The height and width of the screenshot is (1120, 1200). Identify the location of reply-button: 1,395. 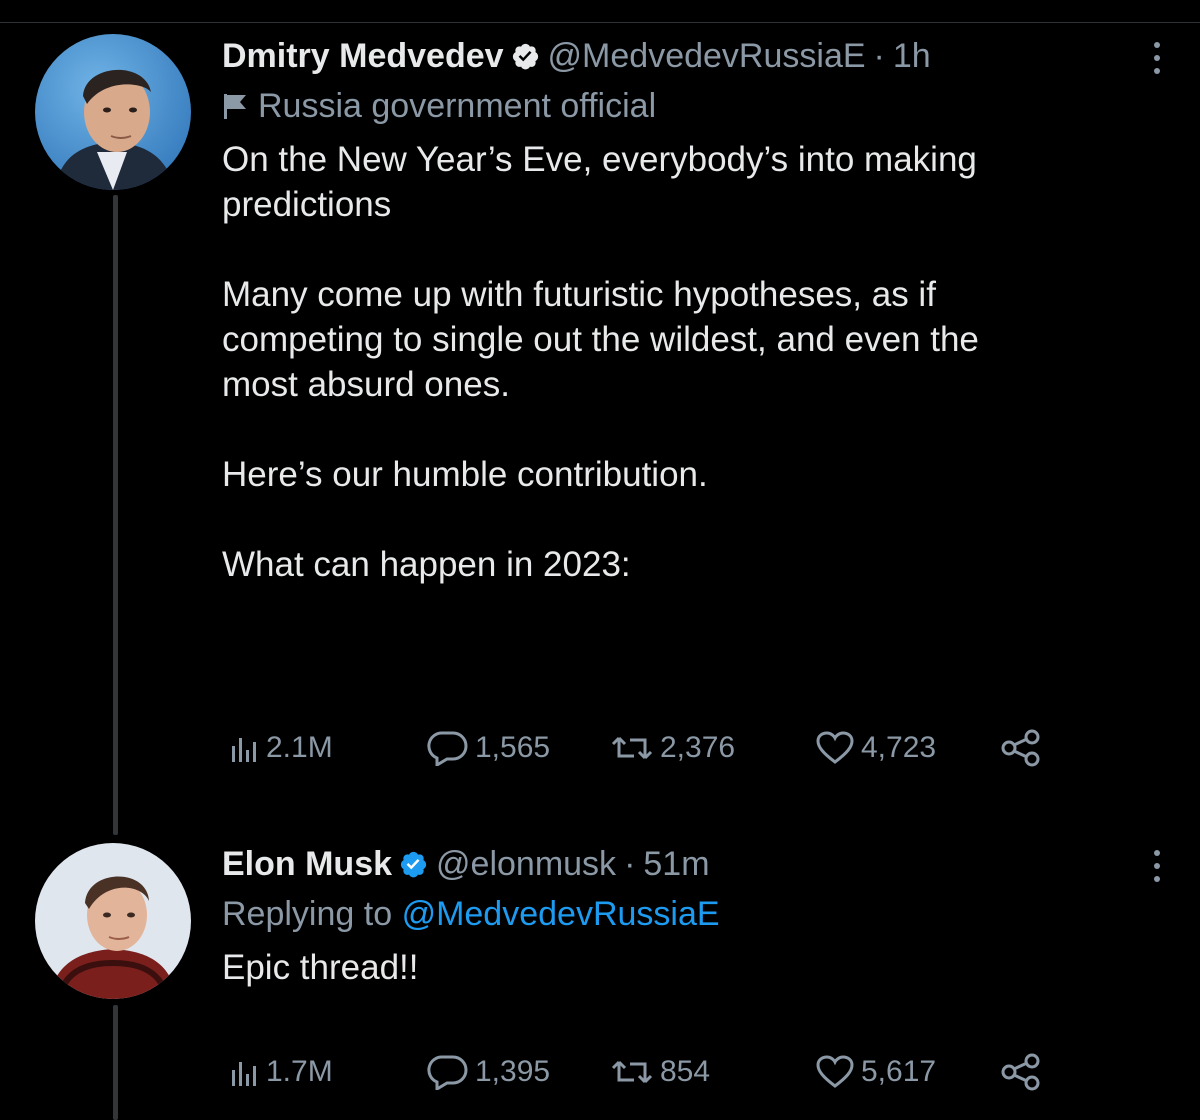
(487, 1072).